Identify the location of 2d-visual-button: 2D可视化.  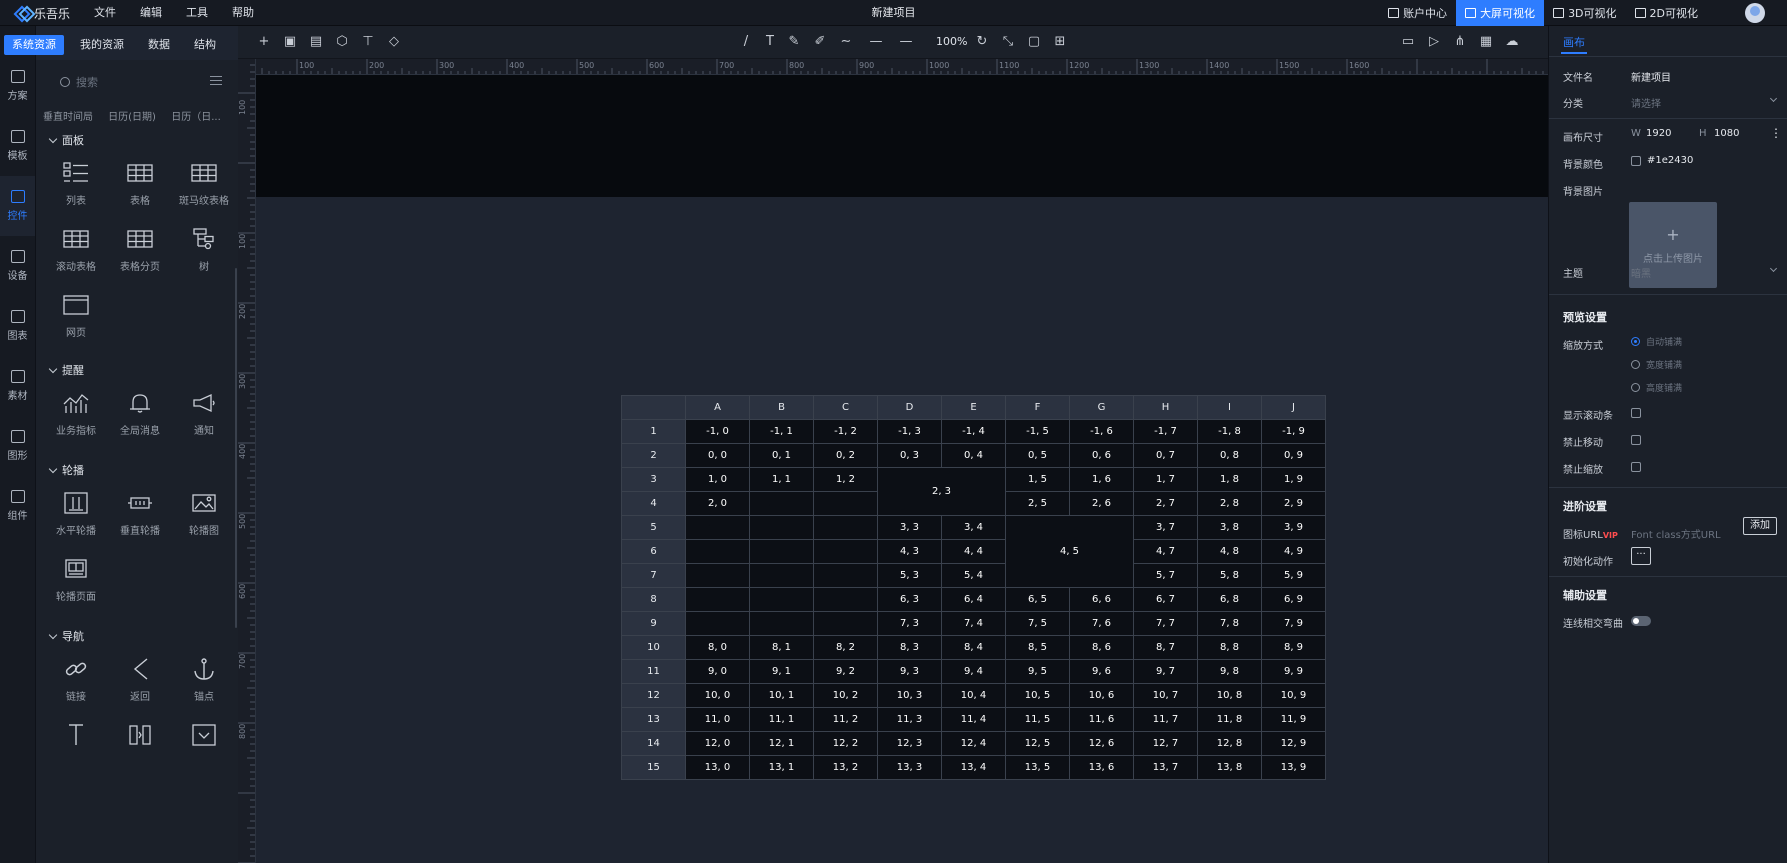
(1666, 13).